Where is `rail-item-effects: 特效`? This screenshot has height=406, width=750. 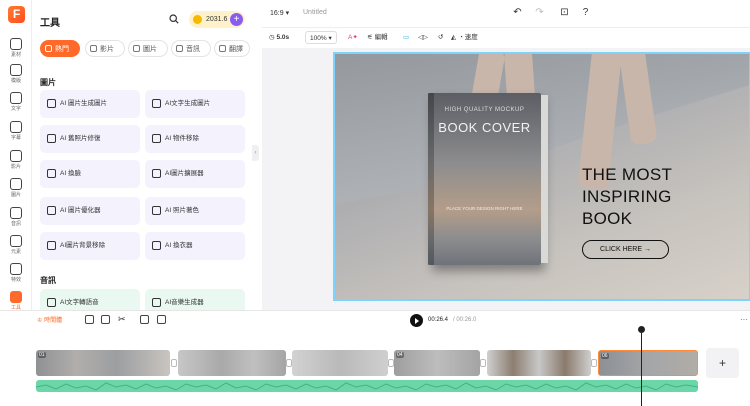
rail-item-effects: 特效 is located at coordinates (16, 273).